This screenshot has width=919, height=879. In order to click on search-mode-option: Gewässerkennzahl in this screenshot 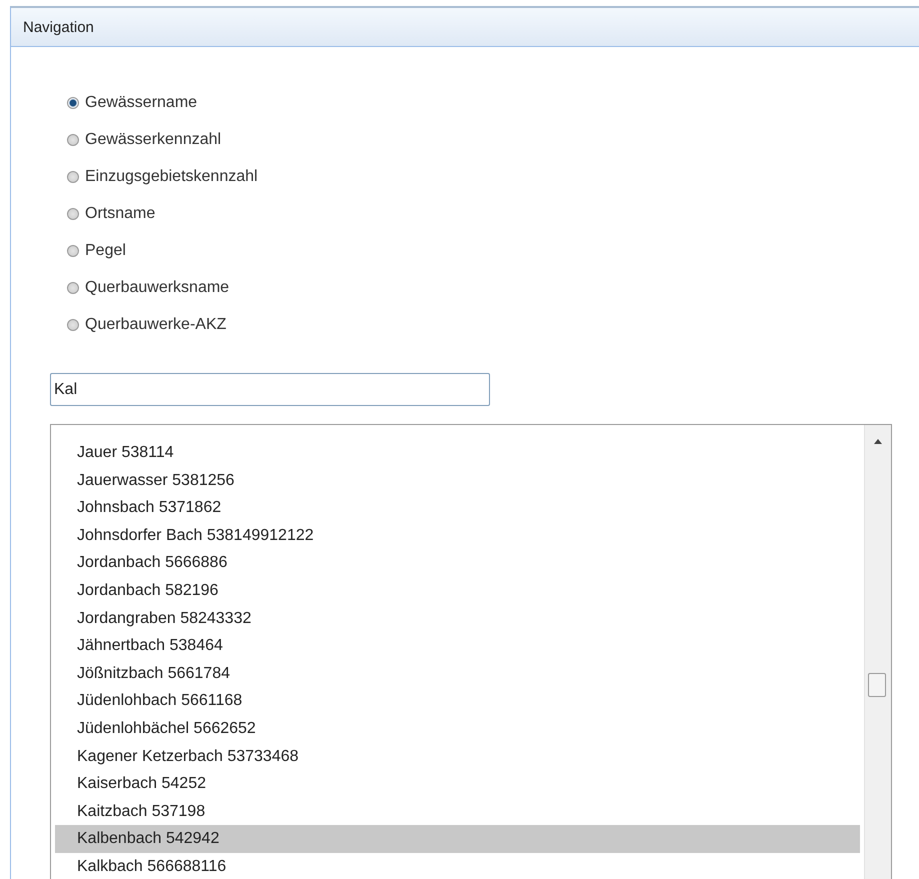, I will do `click(493, 140)`.